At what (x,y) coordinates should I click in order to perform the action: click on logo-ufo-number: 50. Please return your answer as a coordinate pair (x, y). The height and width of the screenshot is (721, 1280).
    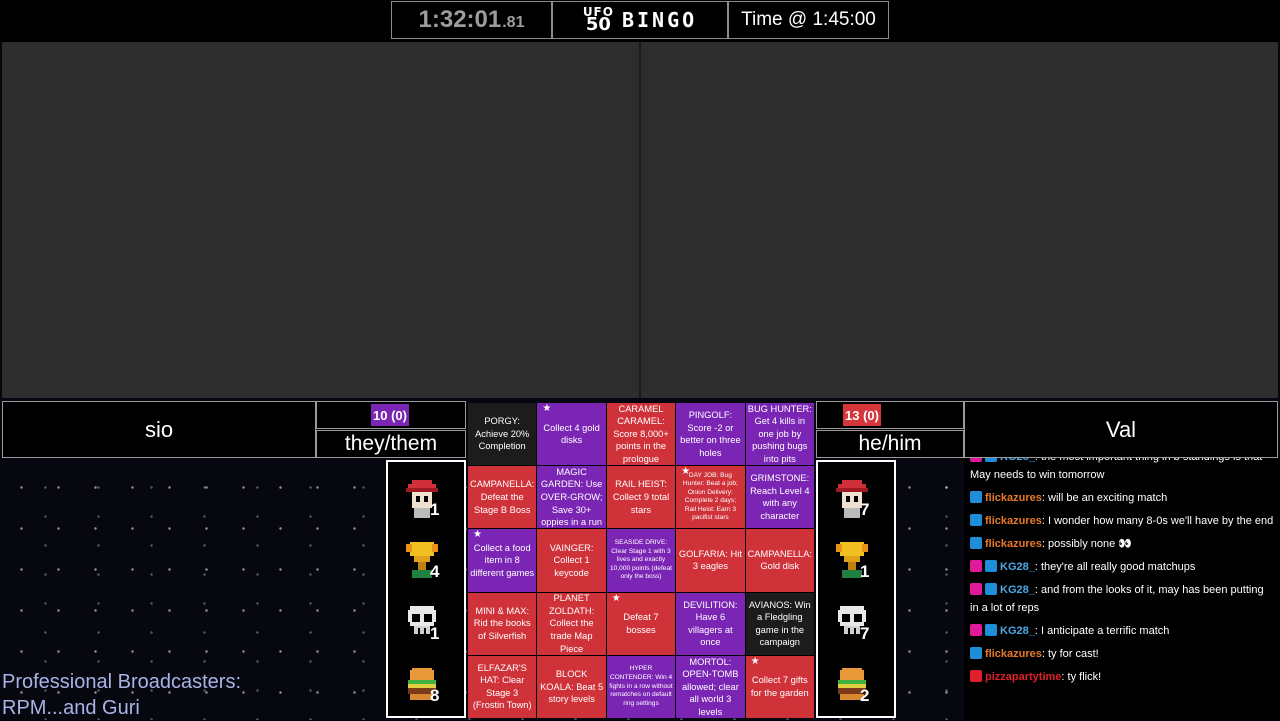
    Looking at the image, I should click on (598, 25).